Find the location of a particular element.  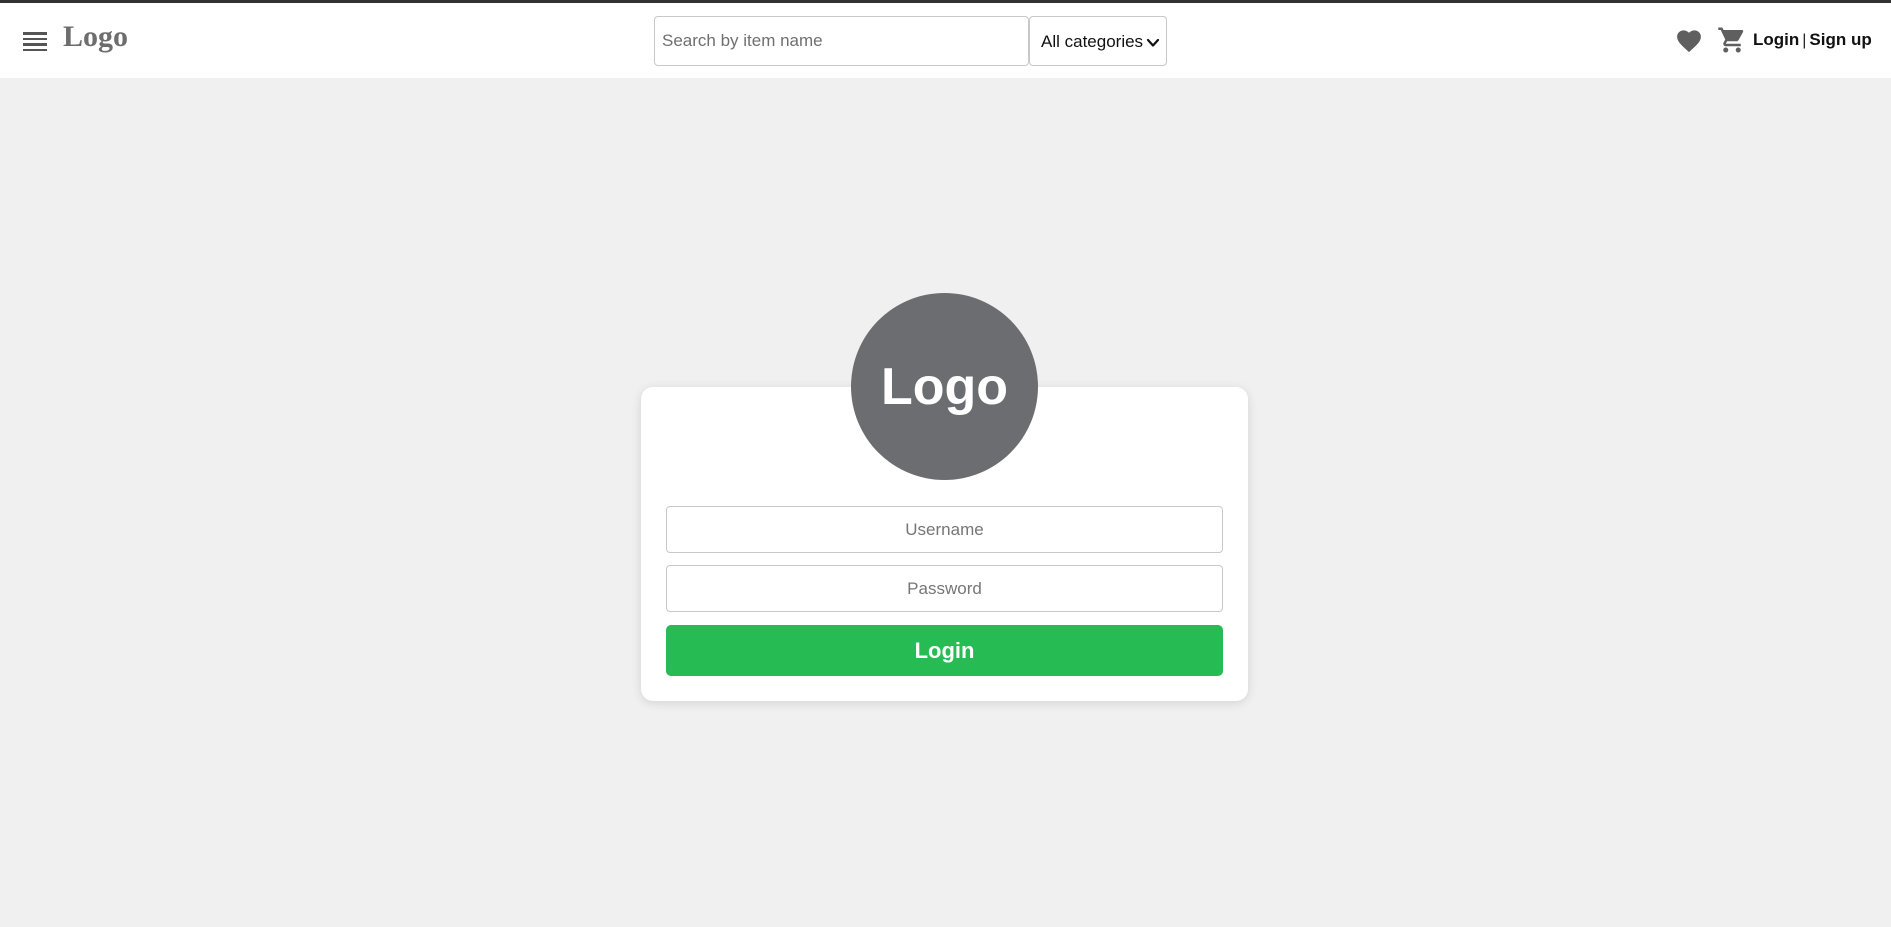

login-logo-badge: Logo is located at coordinates (944, 386).